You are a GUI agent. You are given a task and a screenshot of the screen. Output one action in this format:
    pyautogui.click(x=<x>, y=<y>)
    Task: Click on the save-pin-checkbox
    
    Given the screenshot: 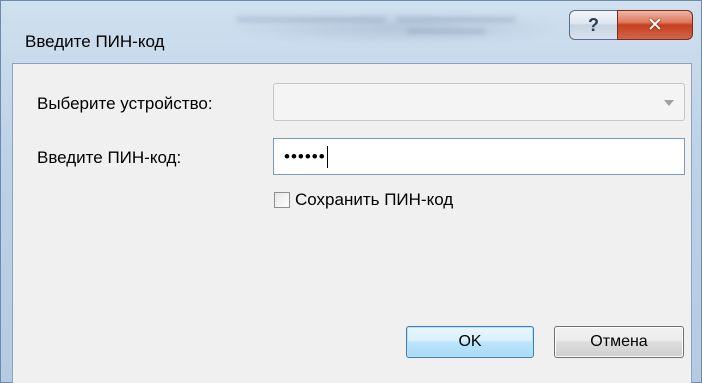 What is the action you would take?
    pyautogui.click(x=282, y=200)
    